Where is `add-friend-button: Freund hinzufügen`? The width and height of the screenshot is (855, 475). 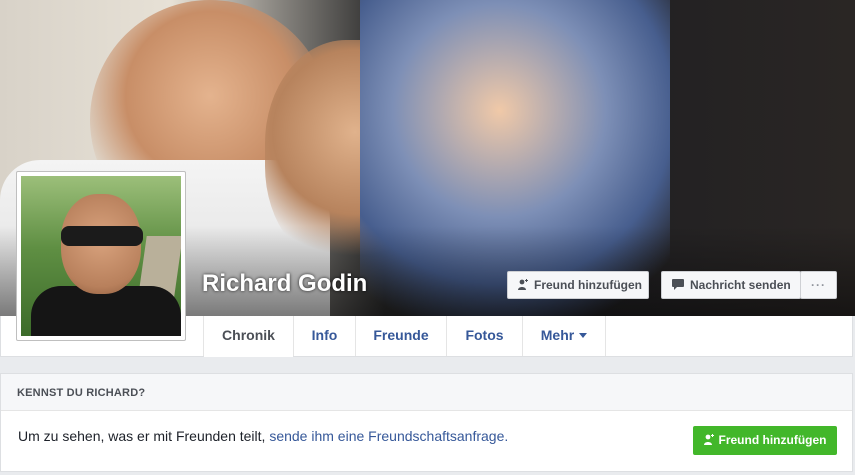 add-friend-button: Freund hinzufügen is located at coordinates (578, 285).